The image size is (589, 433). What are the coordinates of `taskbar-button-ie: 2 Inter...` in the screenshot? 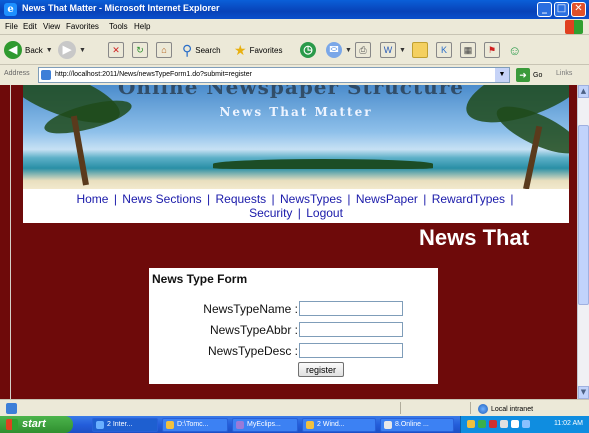 It's located at (125, 425).